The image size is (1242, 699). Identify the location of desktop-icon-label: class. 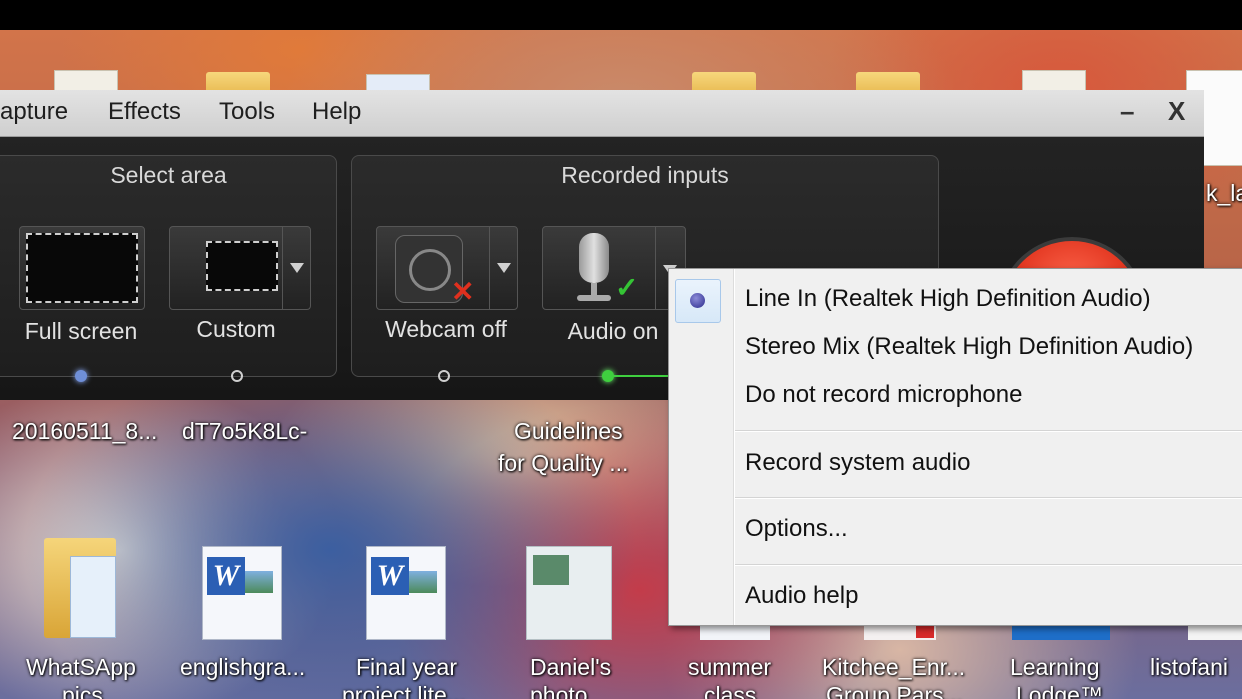
(730, 690).